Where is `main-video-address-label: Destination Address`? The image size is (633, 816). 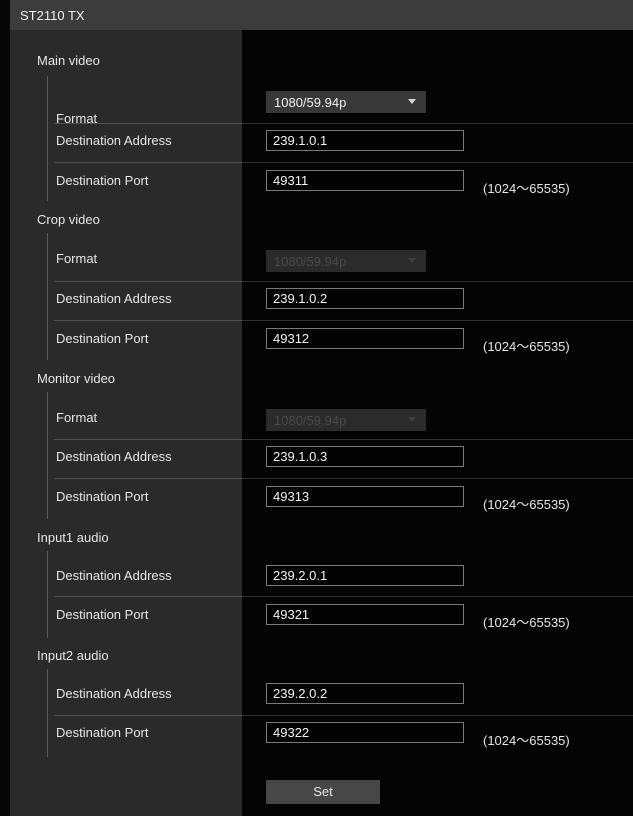 main-video-address-label: Destination Address is located at coordinates (114, 140).